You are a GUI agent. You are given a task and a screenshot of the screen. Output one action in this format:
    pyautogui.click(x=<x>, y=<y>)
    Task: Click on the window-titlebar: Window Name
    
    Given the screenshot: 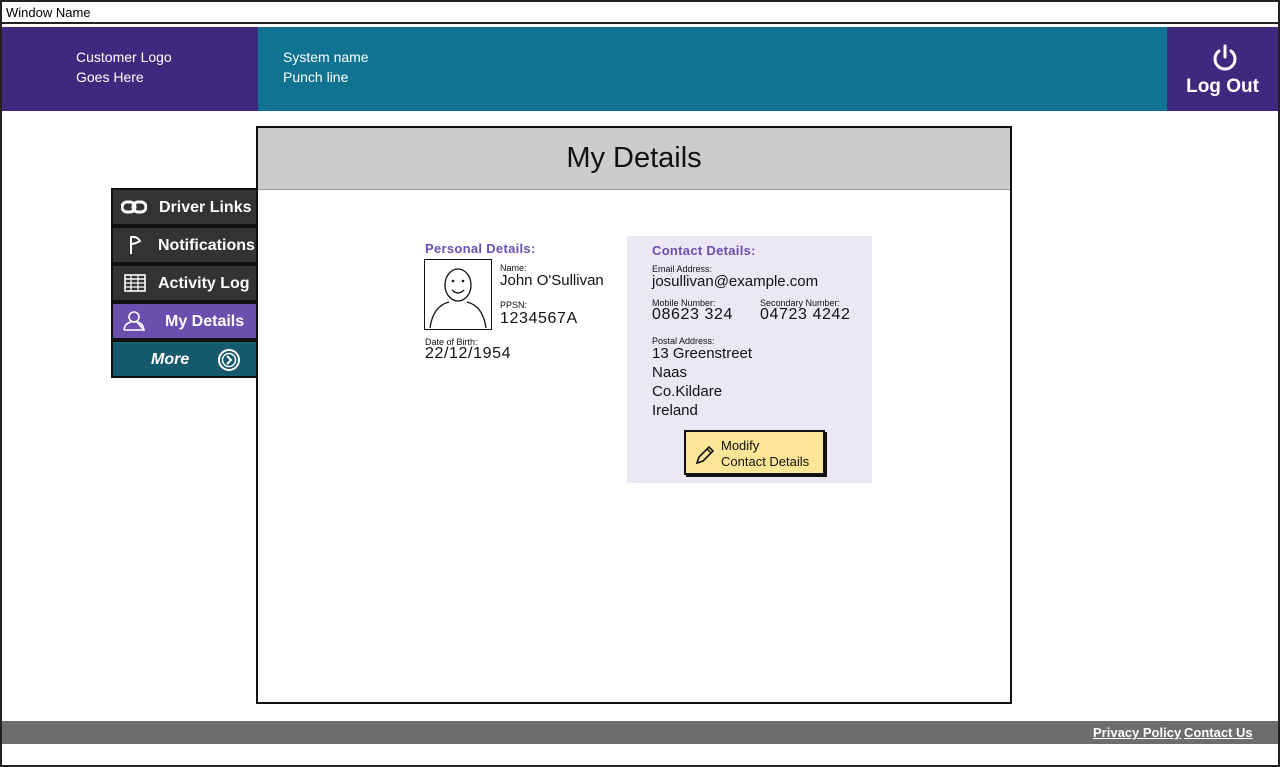 What is the action you would take?
    pyautogui.click(x=640, y=13)
    